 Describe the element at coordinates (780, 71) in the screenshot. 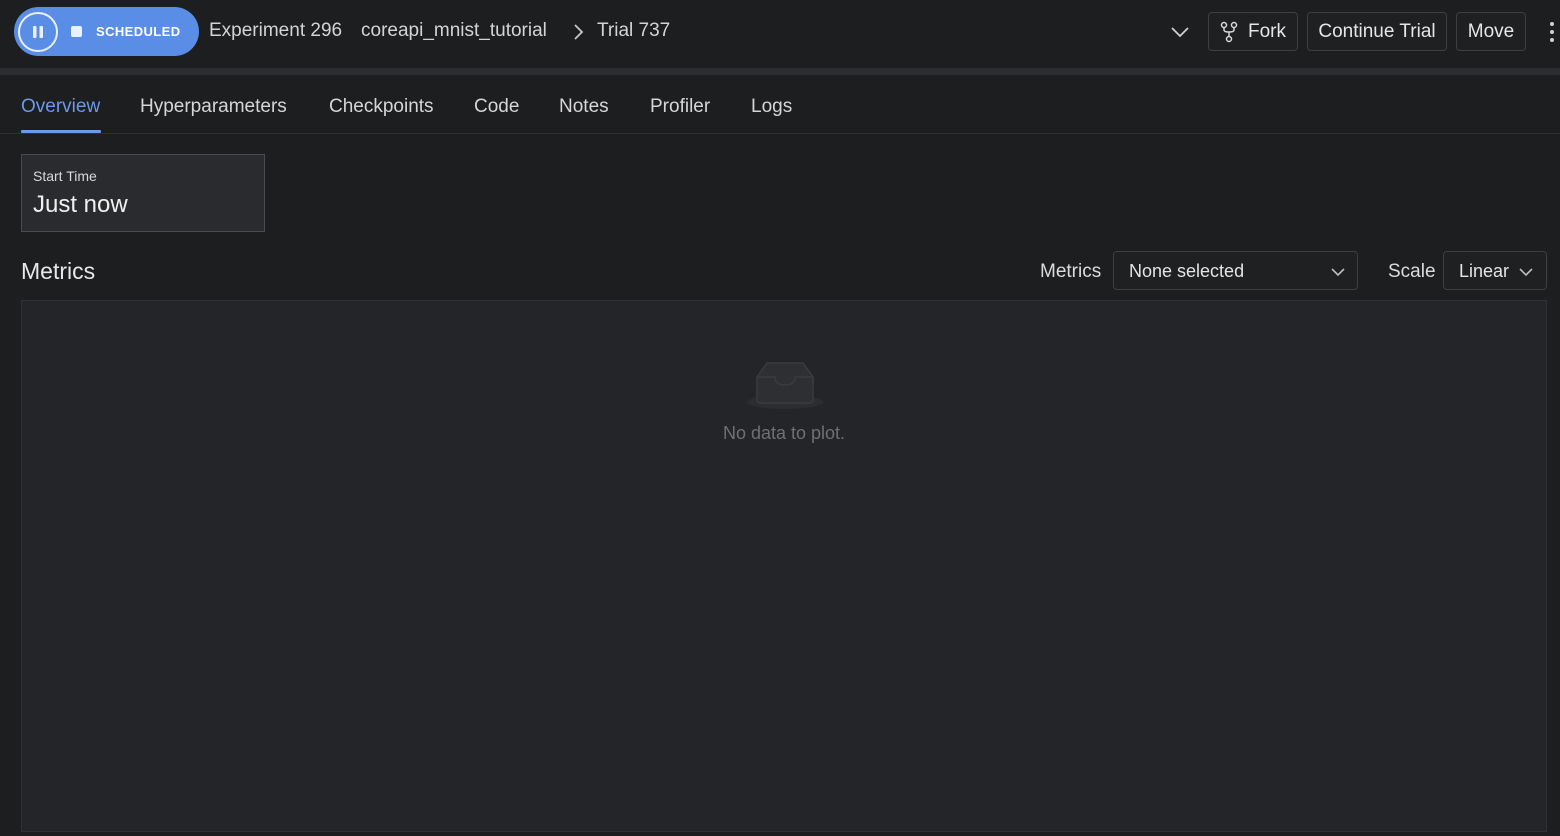

I see `header-divider` at that location.